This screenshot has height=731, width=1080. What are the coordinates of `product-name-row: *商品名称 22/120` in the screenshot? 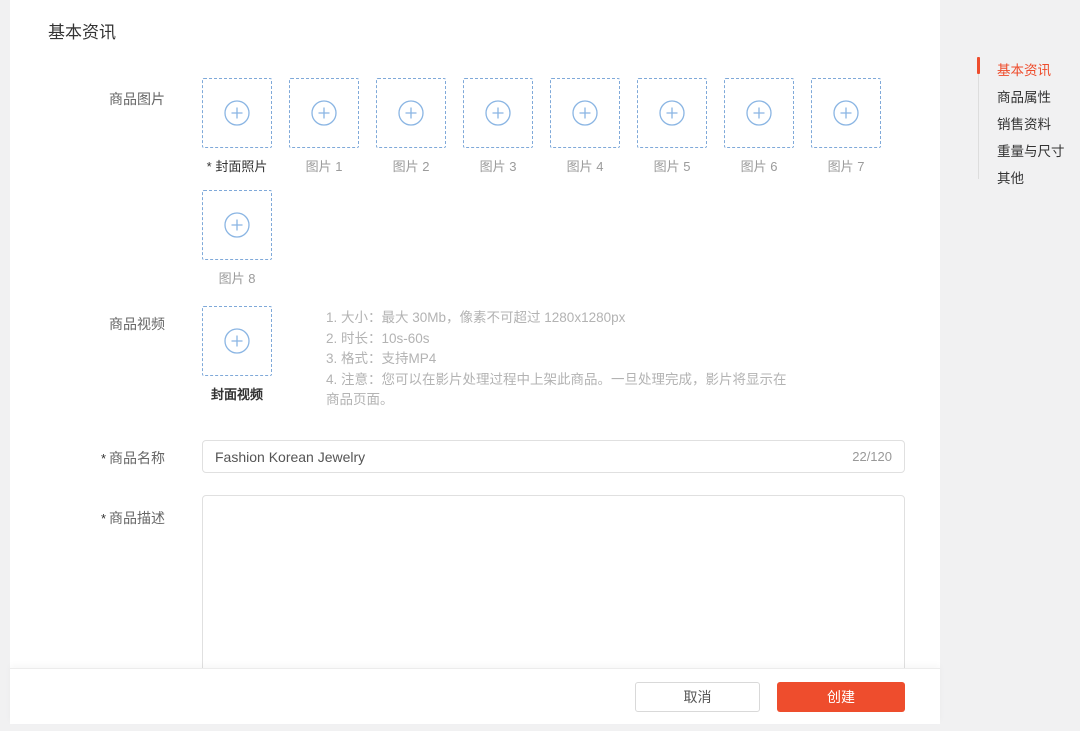 It's located at (475, 456).